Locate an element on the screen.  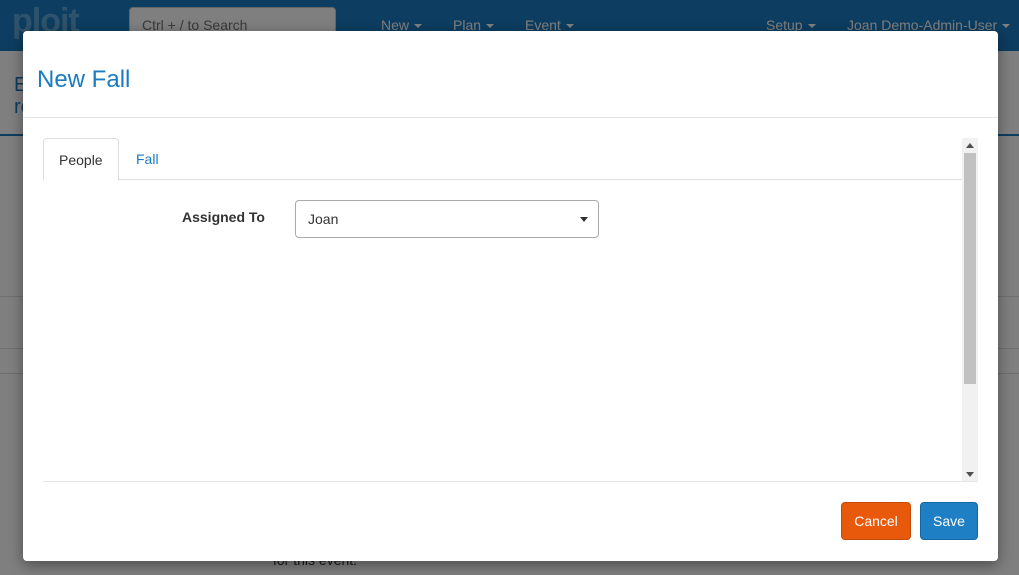
scroll-up-arrow-icon is located at coordinates (970, 145).